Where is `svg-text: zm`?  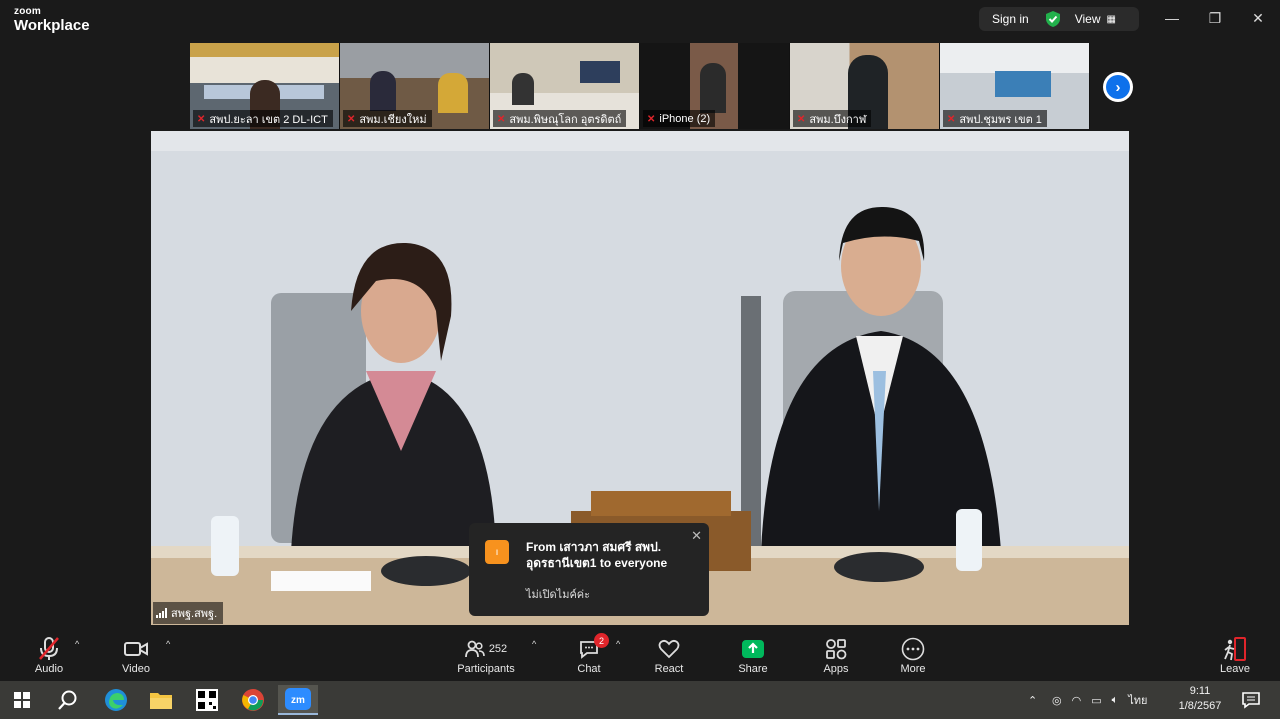 svg-text: zm is located at coordinates (298, 700).